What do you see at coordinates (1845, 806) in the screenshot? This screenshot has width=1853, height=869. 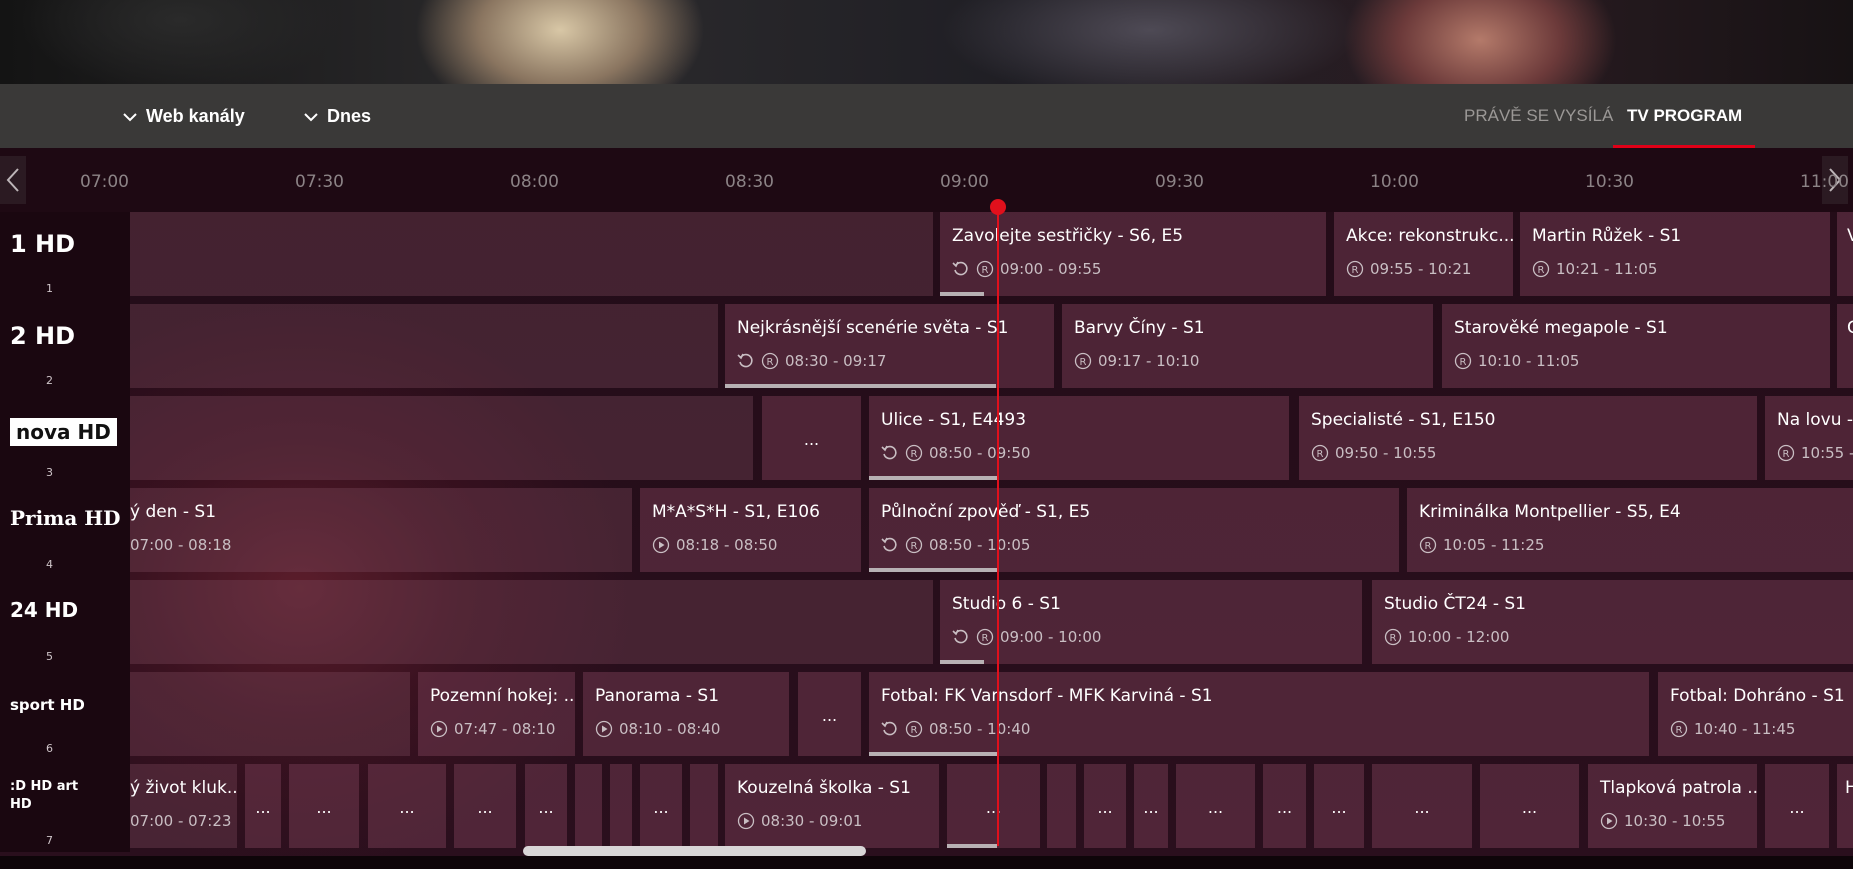 I see `program-cell: H` at bounding box center [1845, 806].